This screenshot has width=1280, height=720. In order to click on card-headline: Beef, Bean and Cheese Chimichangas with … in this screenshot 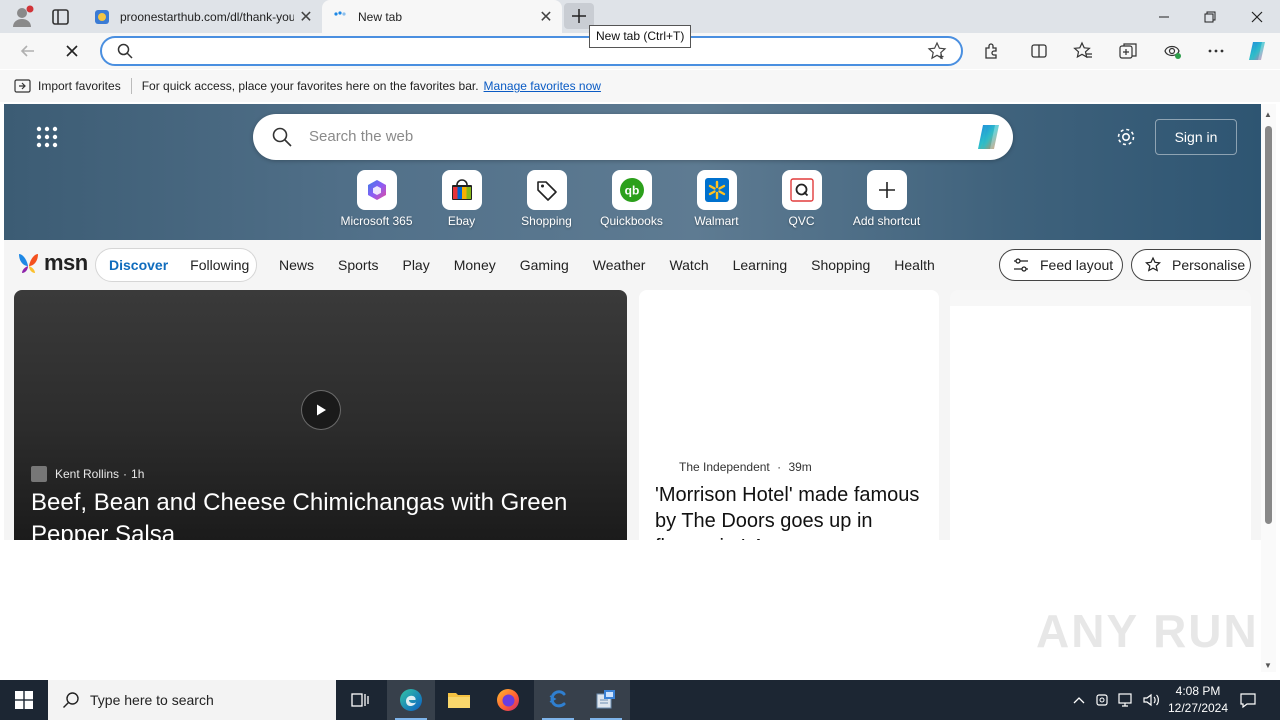, I will do `click(321, 513)`.